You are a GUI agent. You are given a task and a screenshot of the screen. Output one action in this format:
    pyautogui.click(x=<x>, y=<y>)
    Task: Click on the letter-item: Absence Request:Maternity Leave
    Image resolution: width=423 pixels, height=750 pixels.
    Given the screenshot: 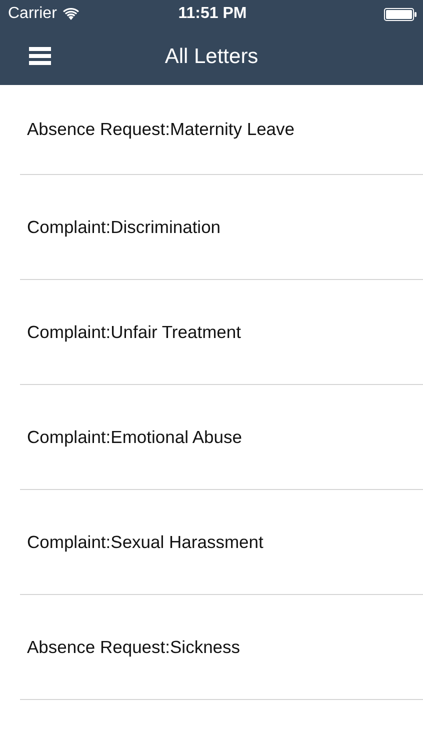 What is the action you would take?
    pyautogui.click(x=221, y=130)
    